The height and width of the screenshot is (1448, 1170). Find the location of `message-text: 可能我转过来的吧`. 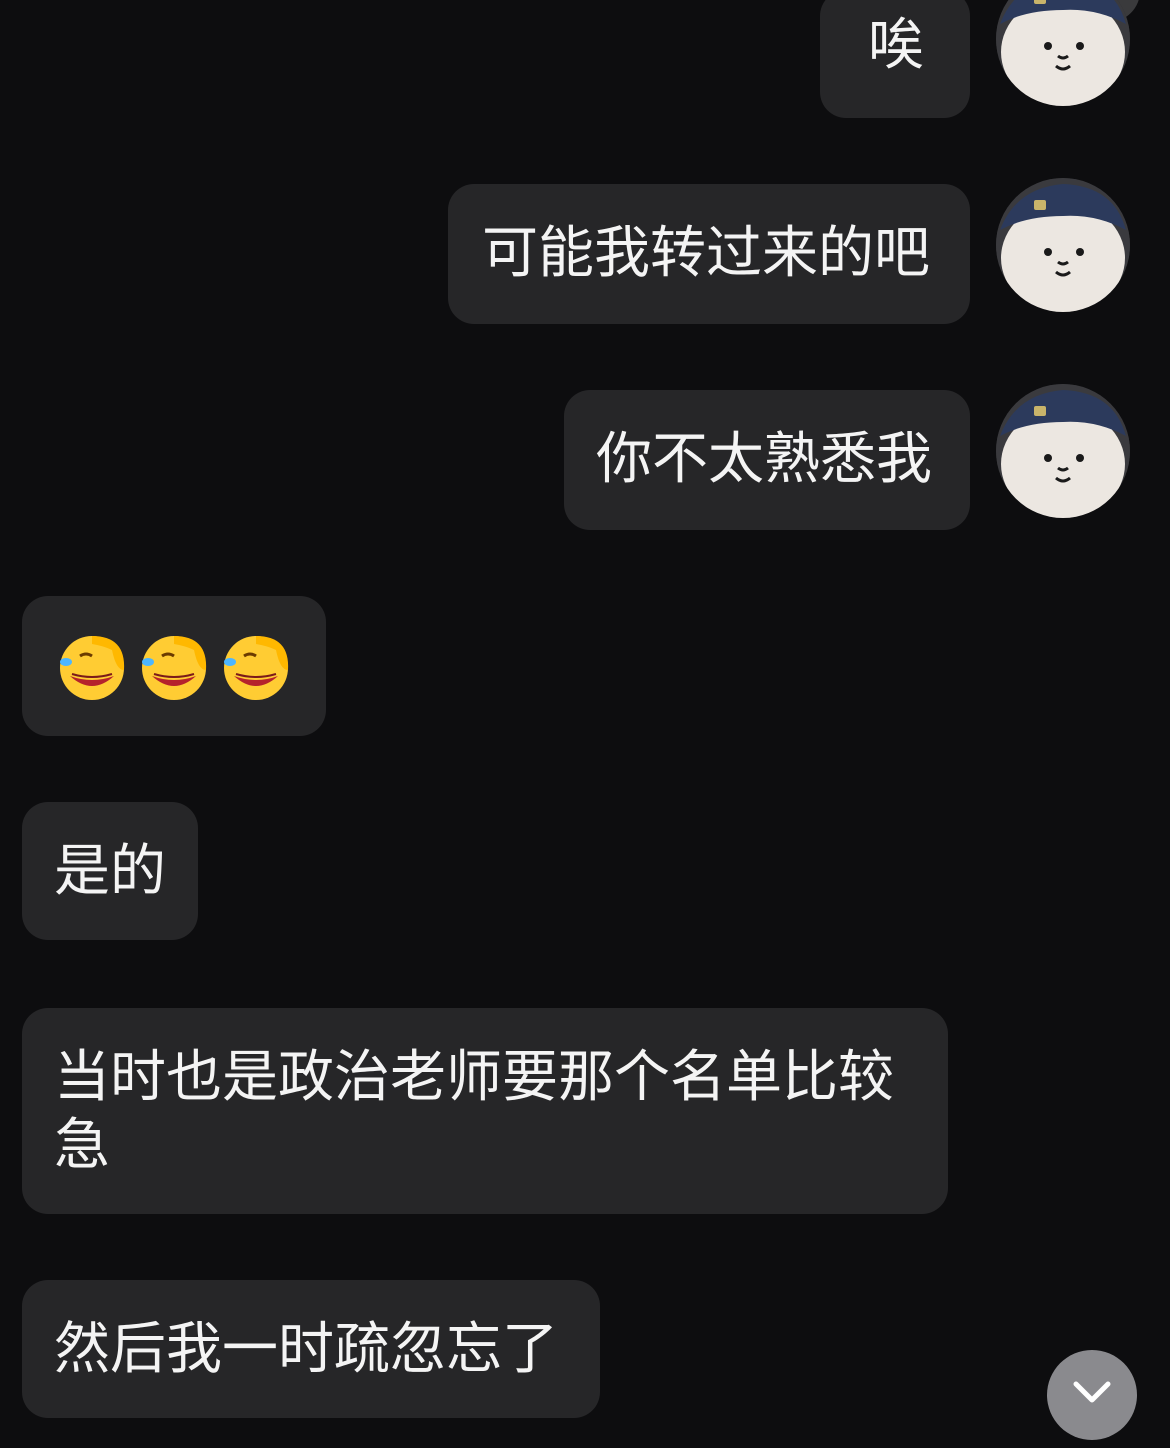

message-text: 可能我转过来的吧 is located at coordinates (706, 253).